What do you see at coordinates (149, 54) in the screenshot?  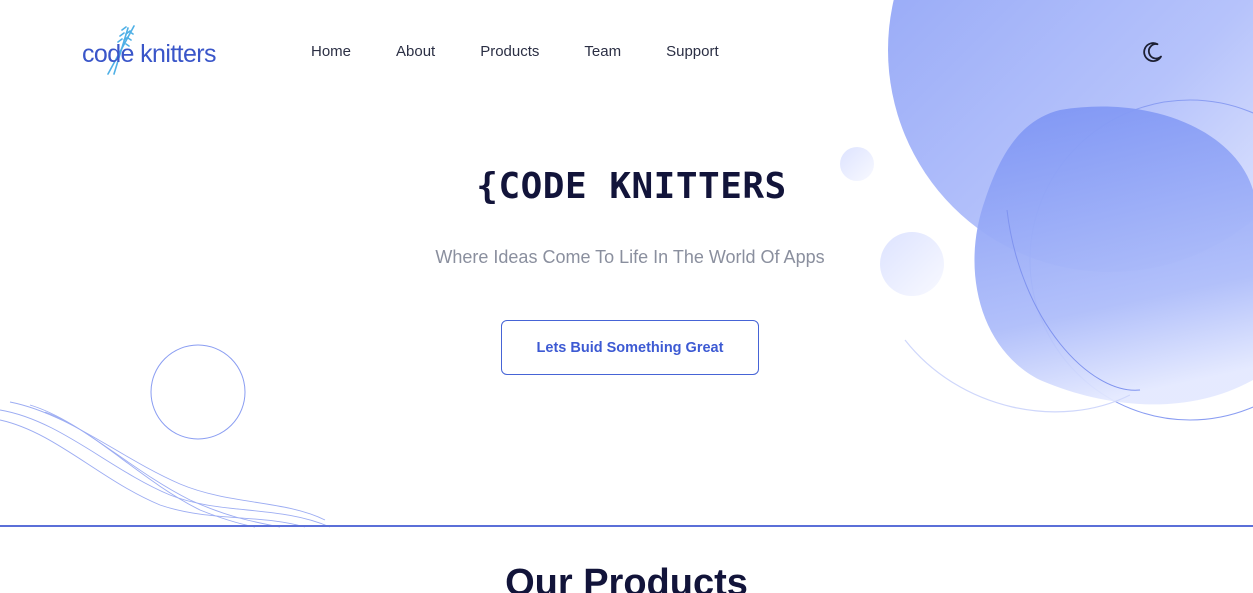 I see `logo-text: code knitters` at bounding box center [149, 54].